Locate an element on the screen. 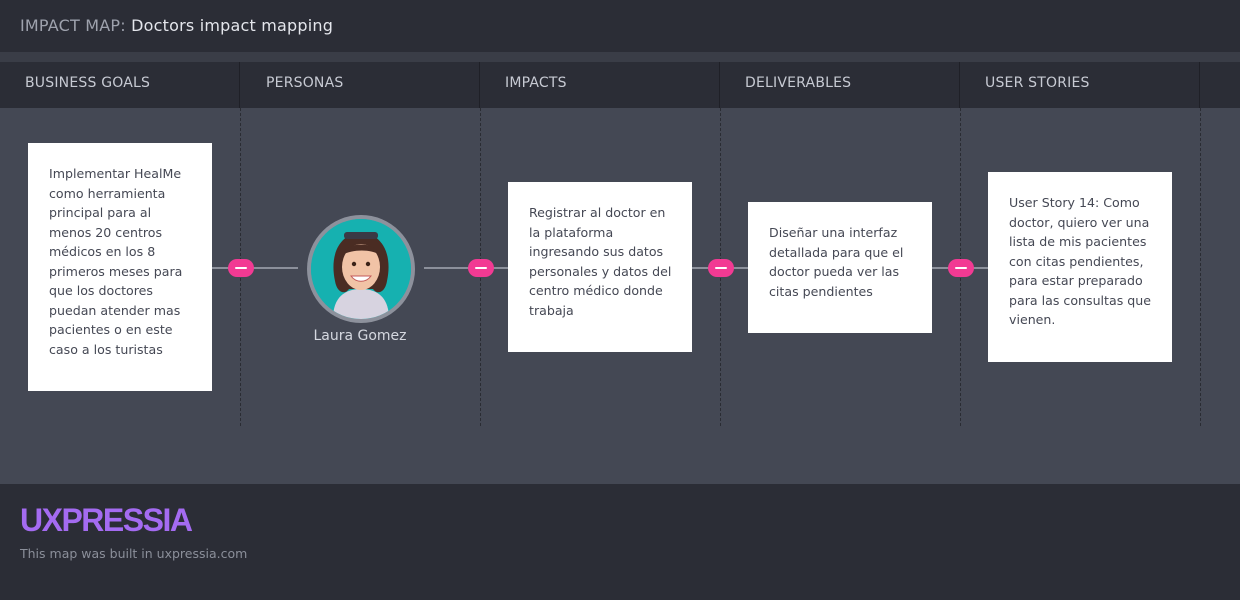  card-text-line: pacientes o en este is located at coordinates (111, 329).